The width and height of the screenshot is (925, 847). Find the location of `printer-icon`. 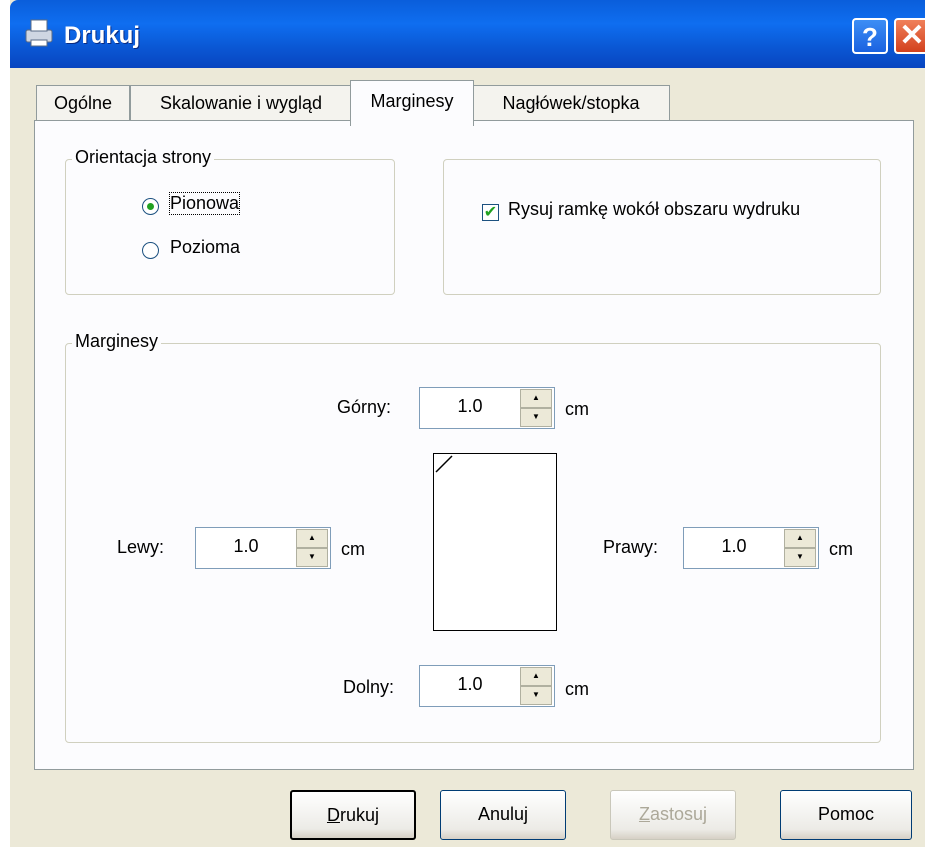

printer-icon is located at coordinates (39, 33).